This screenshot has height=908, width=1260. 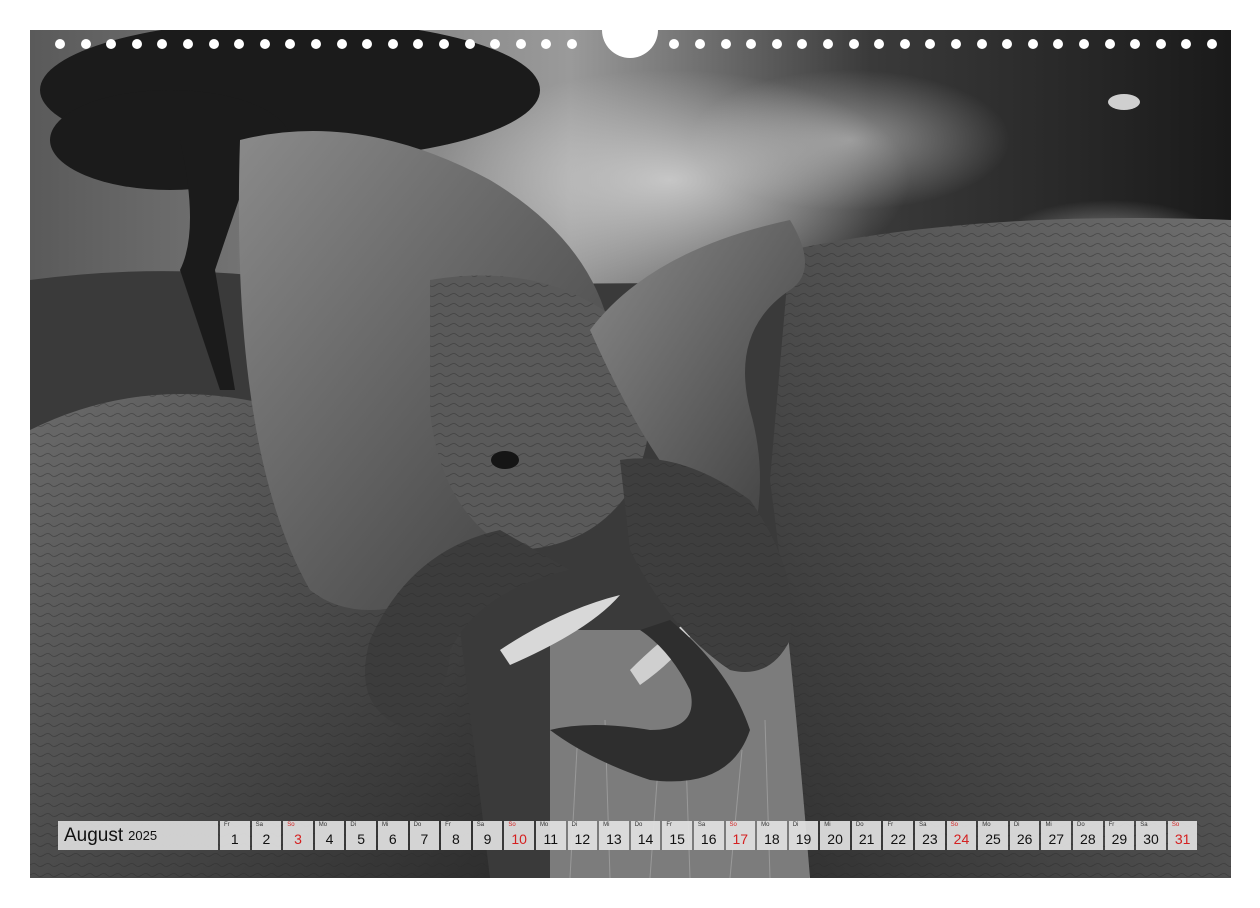 What do you see at coordinates (1024, 839) in the screenshot?
I see `day-number: 26` at bounding box center [1024, 839].